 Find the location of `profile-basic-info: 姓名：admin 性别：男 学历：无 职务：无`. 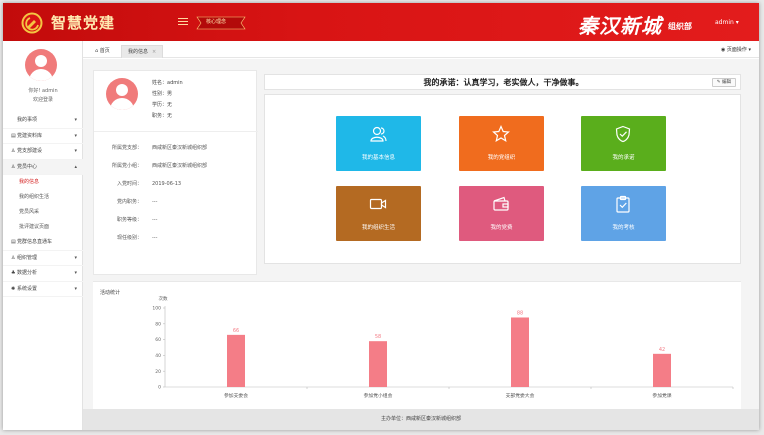

profile-basic-info: 姓名：admin 性别：男 学历：无 职务：无 is located at coordinates (167, 100).